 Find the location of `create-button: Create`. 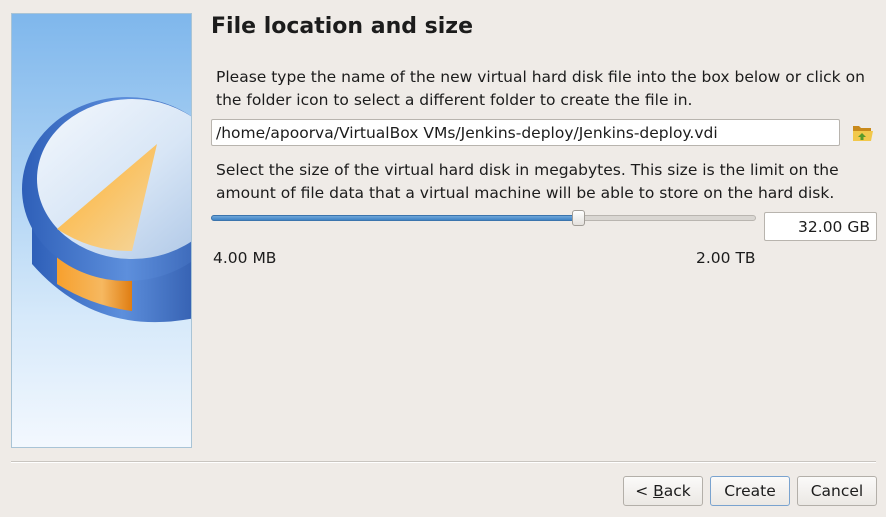

create-button: Create is located at coordinates (750, 491).